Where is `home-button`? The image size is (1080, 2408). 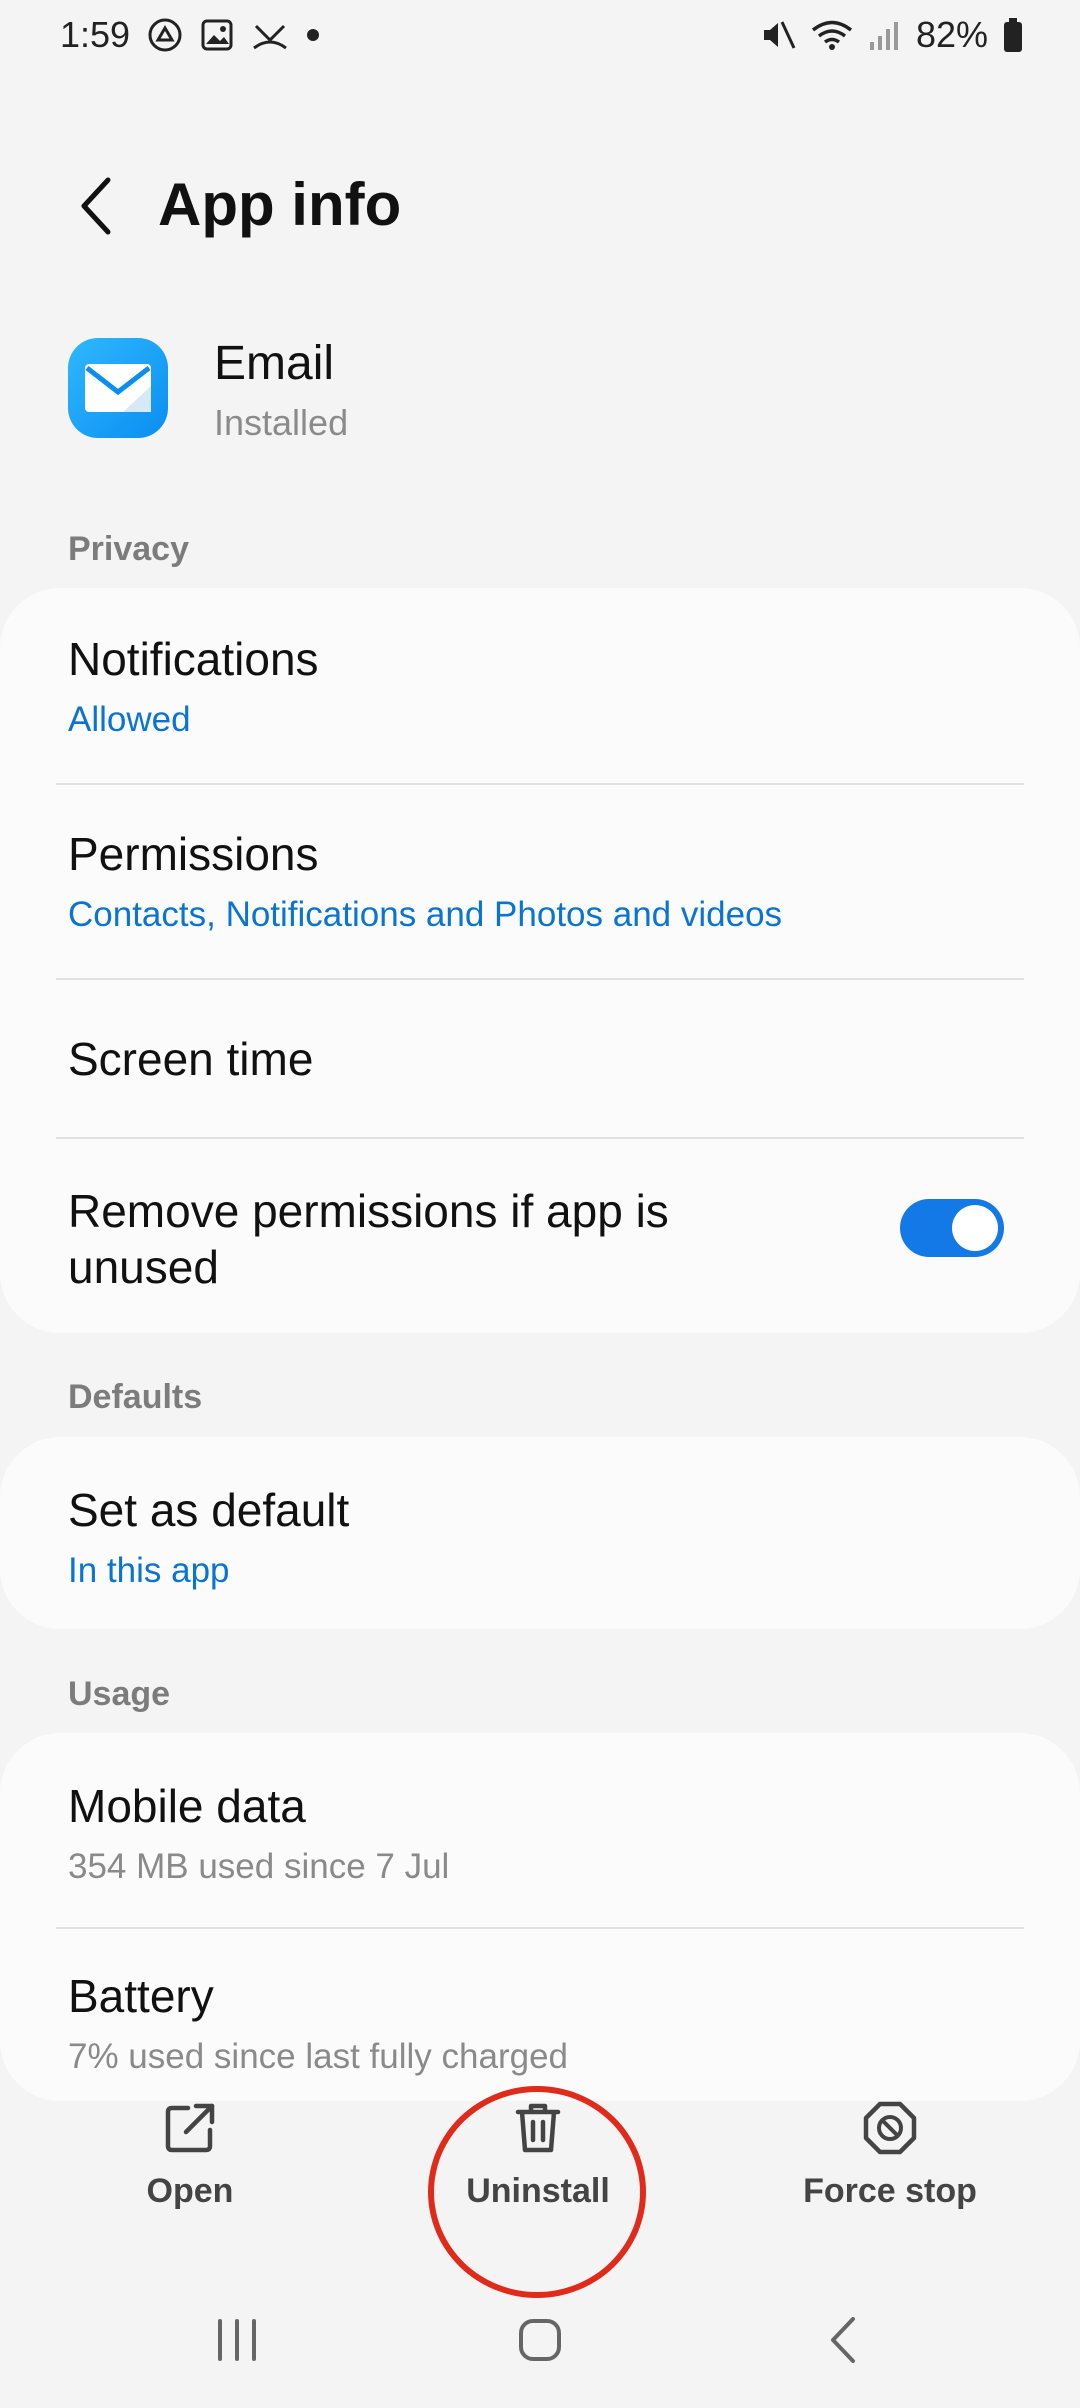 home-button is located at coordinates (540, 2340).